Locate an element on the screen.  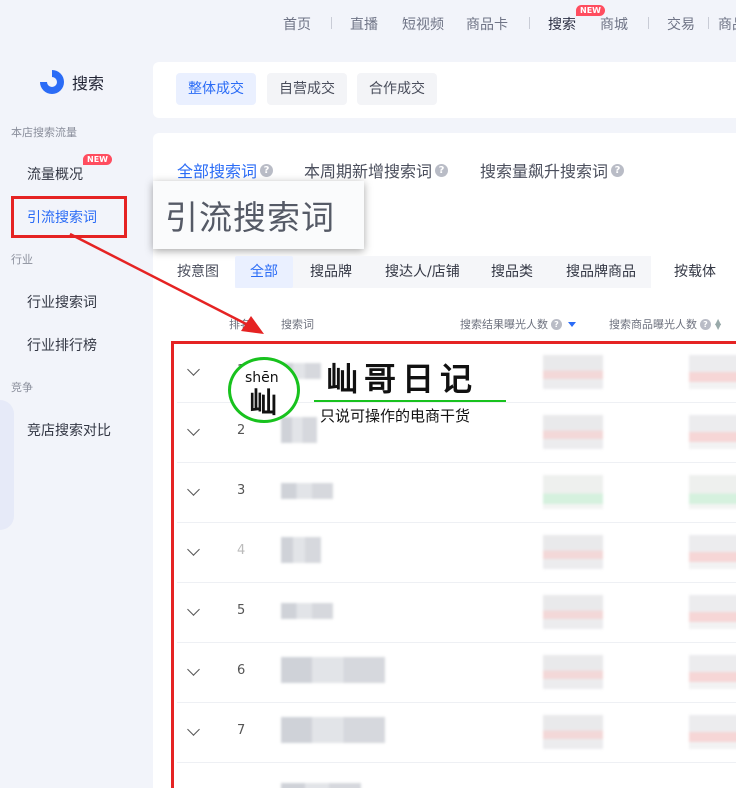
nav-live: 直播 is located at coordinates (364, 24).